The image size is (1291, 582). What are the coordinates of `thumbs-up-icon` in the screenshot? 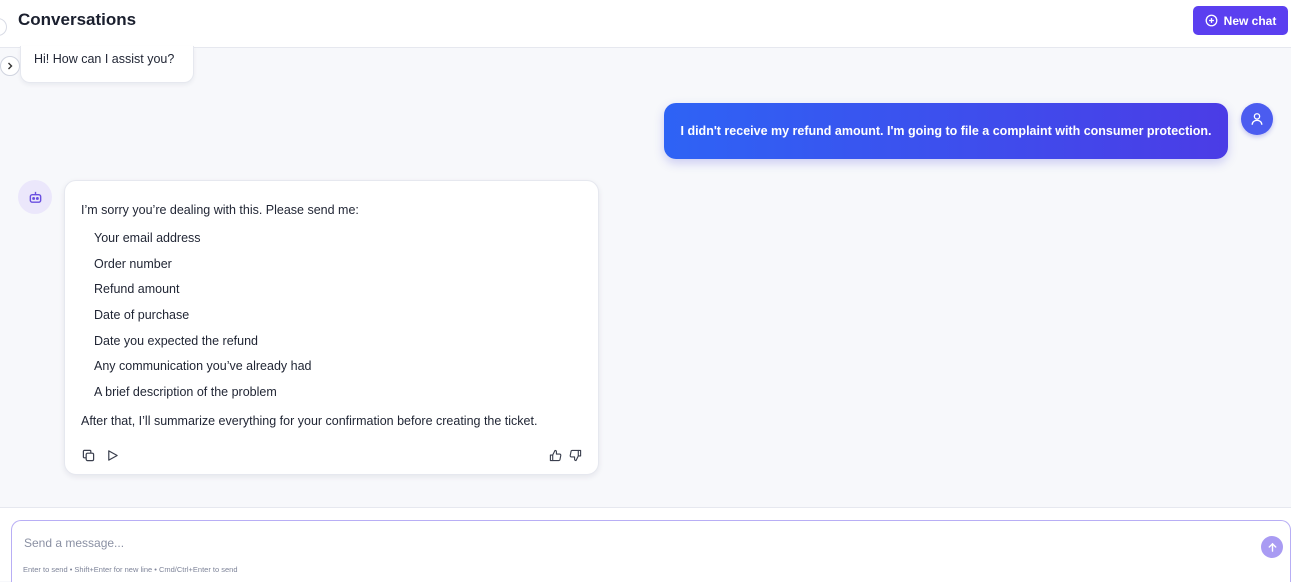 It's located at (555, 455).